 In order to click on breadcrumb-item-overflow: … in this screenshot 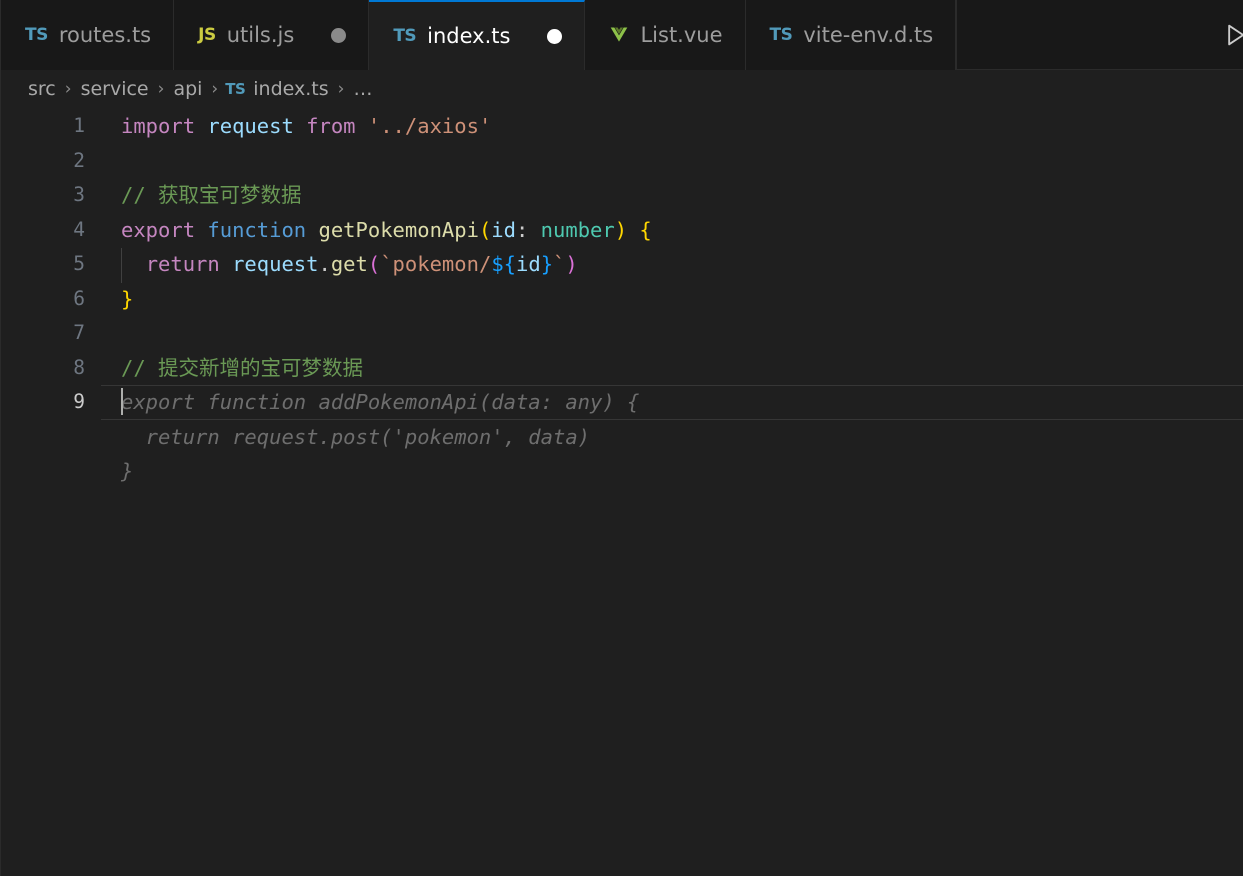, I will do `click(362, 89)`.